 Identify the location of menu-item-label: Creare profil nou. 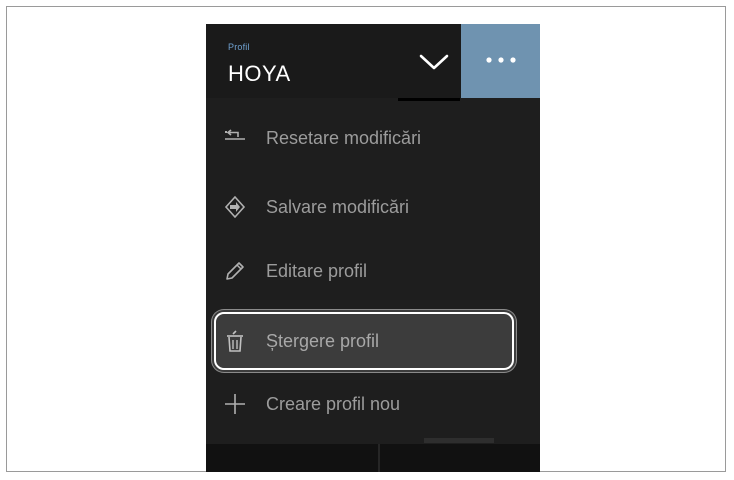
(333, 404).